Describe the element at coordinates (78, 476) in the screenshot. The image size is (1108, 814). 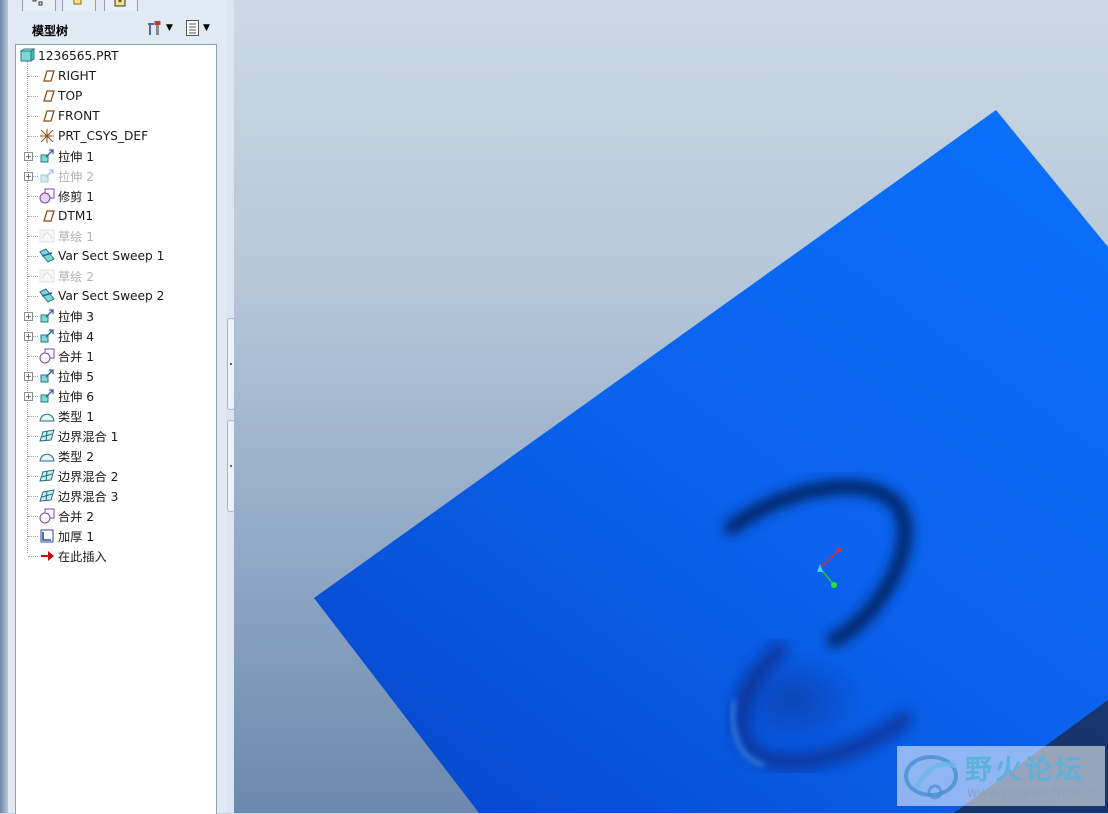
I see `tree-item: 边界混合 2` at that location.